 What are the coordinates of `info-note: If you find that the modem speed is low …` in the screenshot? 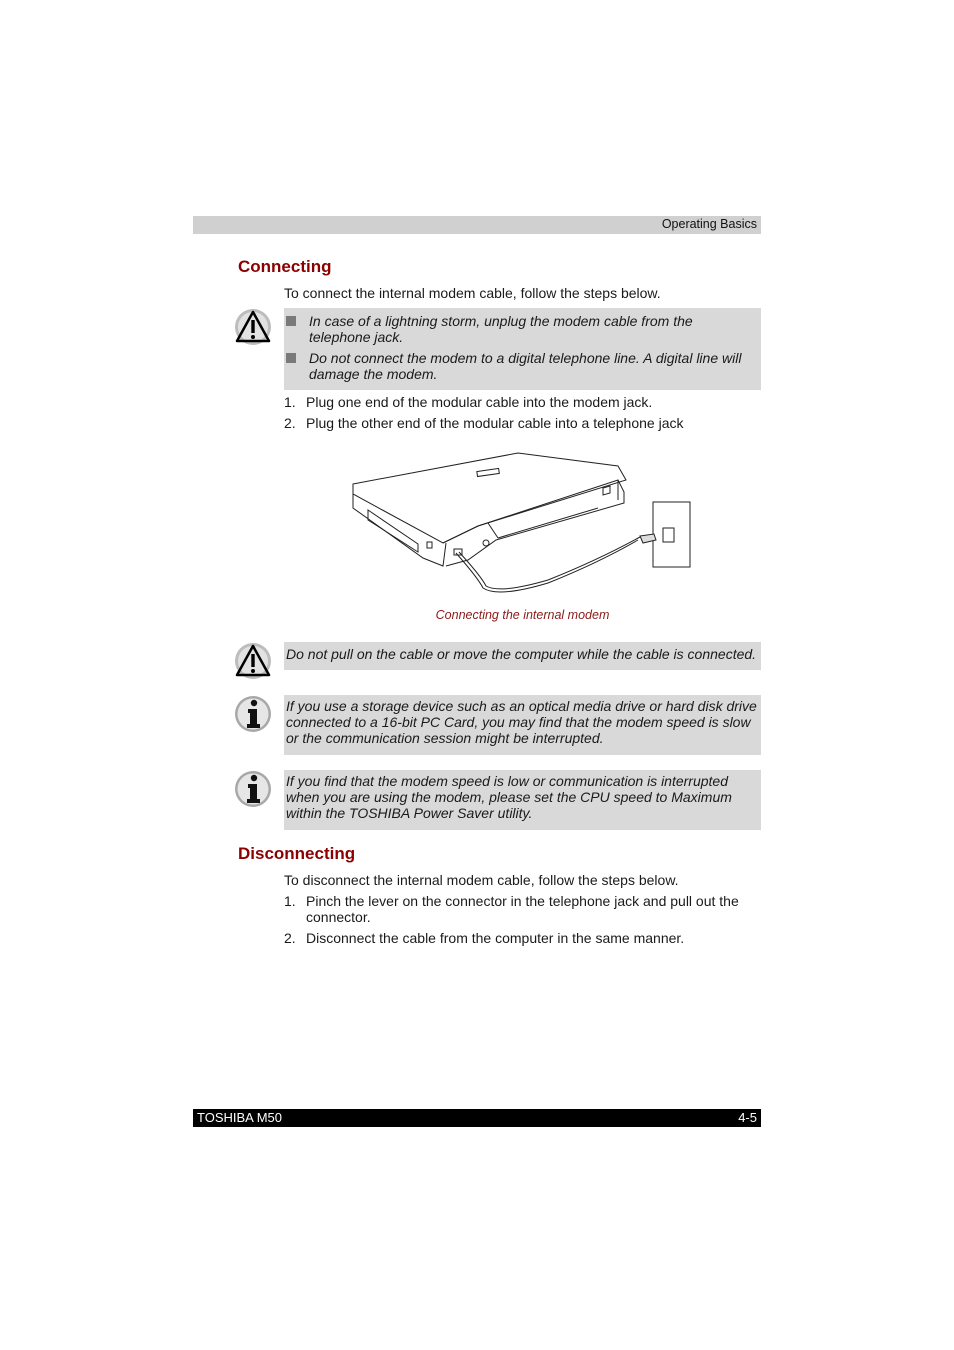 It's located at (522, 800).